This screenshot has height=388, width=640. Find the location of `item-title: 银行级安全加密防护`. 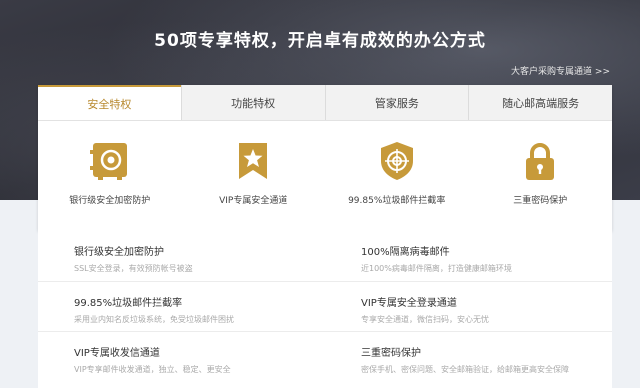

item-title: 银行级安全加密防护 is located at coordinates (119, 252).